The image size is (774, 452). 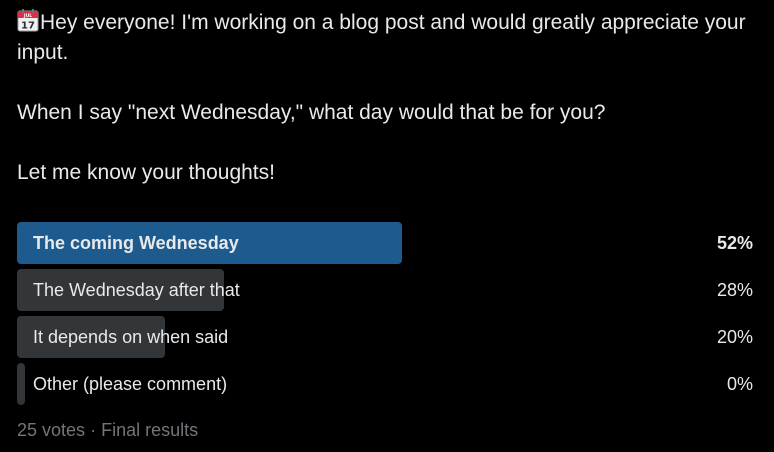 I want to click on poll-option: Other (please comment) 0%, so click(x=387, y=384).